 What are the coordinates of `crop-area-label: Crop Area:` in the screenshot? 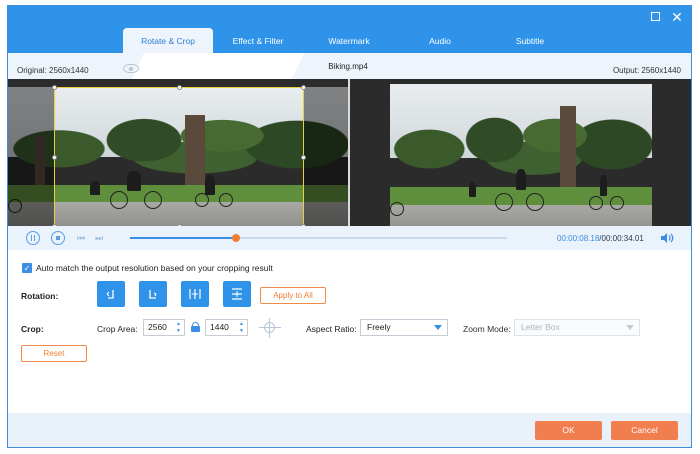 It's located at (117, 329).